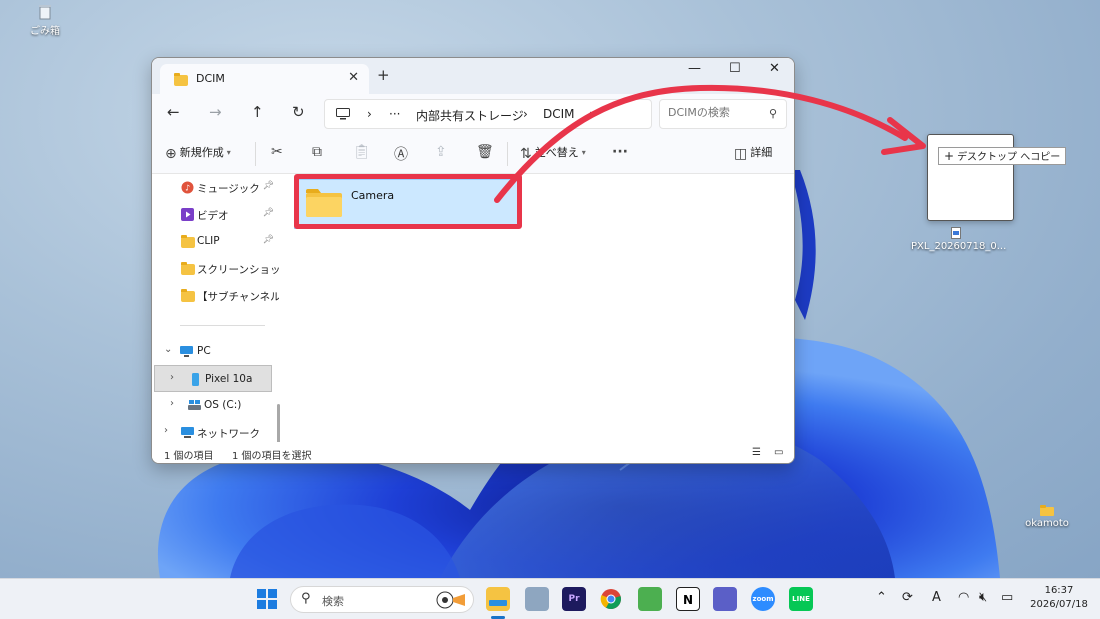 This screenshot has height=619, width=1100. I want to click on scissors-icon: ✂, so click(277, 152).